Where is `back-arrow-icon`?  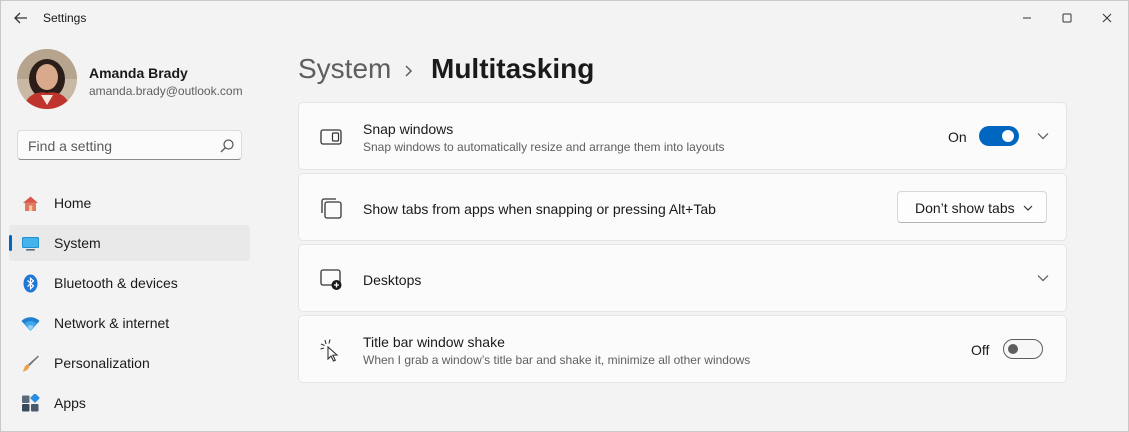
back-arrow-icon is located at coordinates (20, 18).